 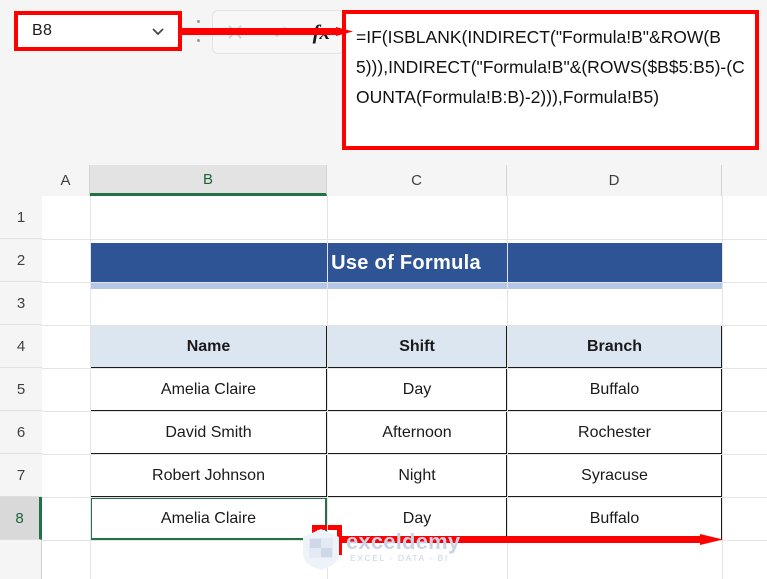 What do you see at coordinates (158, 31) in the screenshot?
I see `chevron-down-icon` at bounding box center [158, 31].